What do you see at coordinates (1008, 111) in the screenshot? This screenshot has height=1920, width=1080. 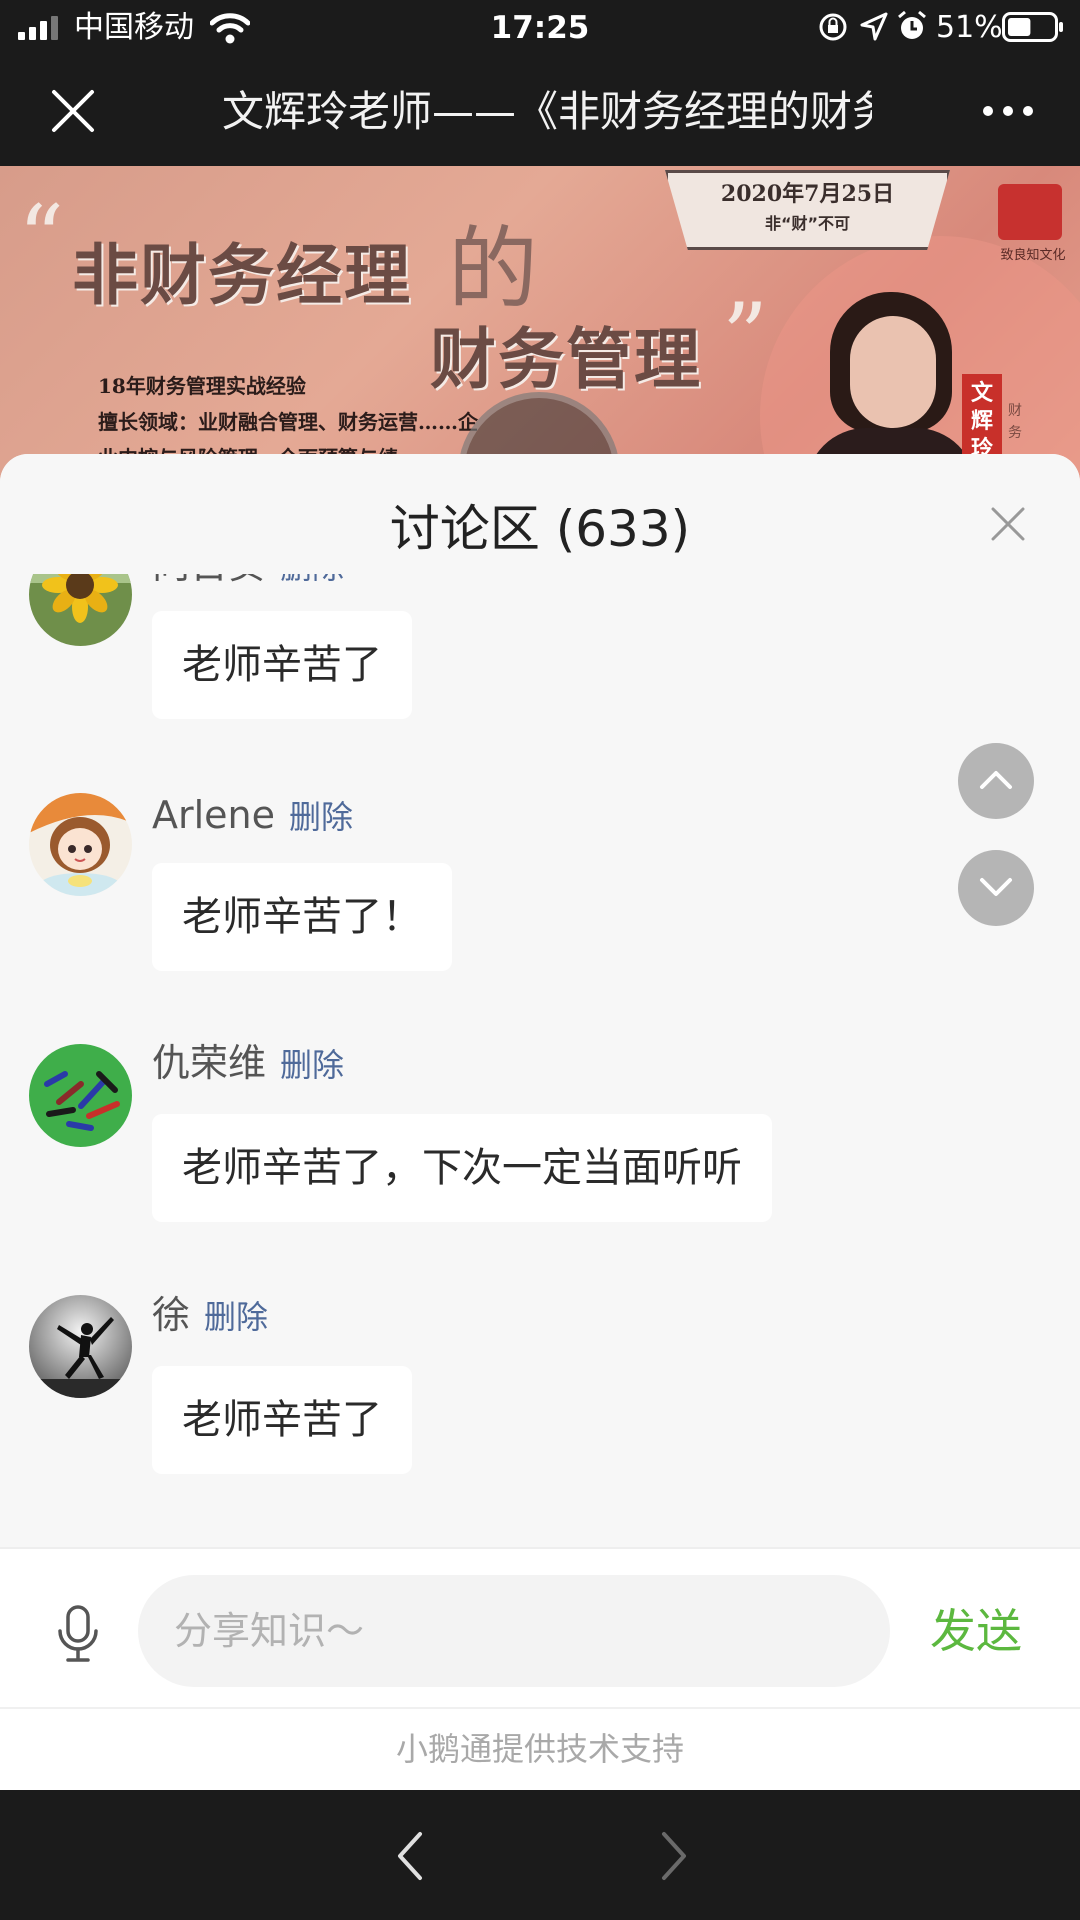 I see `more-icon` at bounding box center [1008, 111].